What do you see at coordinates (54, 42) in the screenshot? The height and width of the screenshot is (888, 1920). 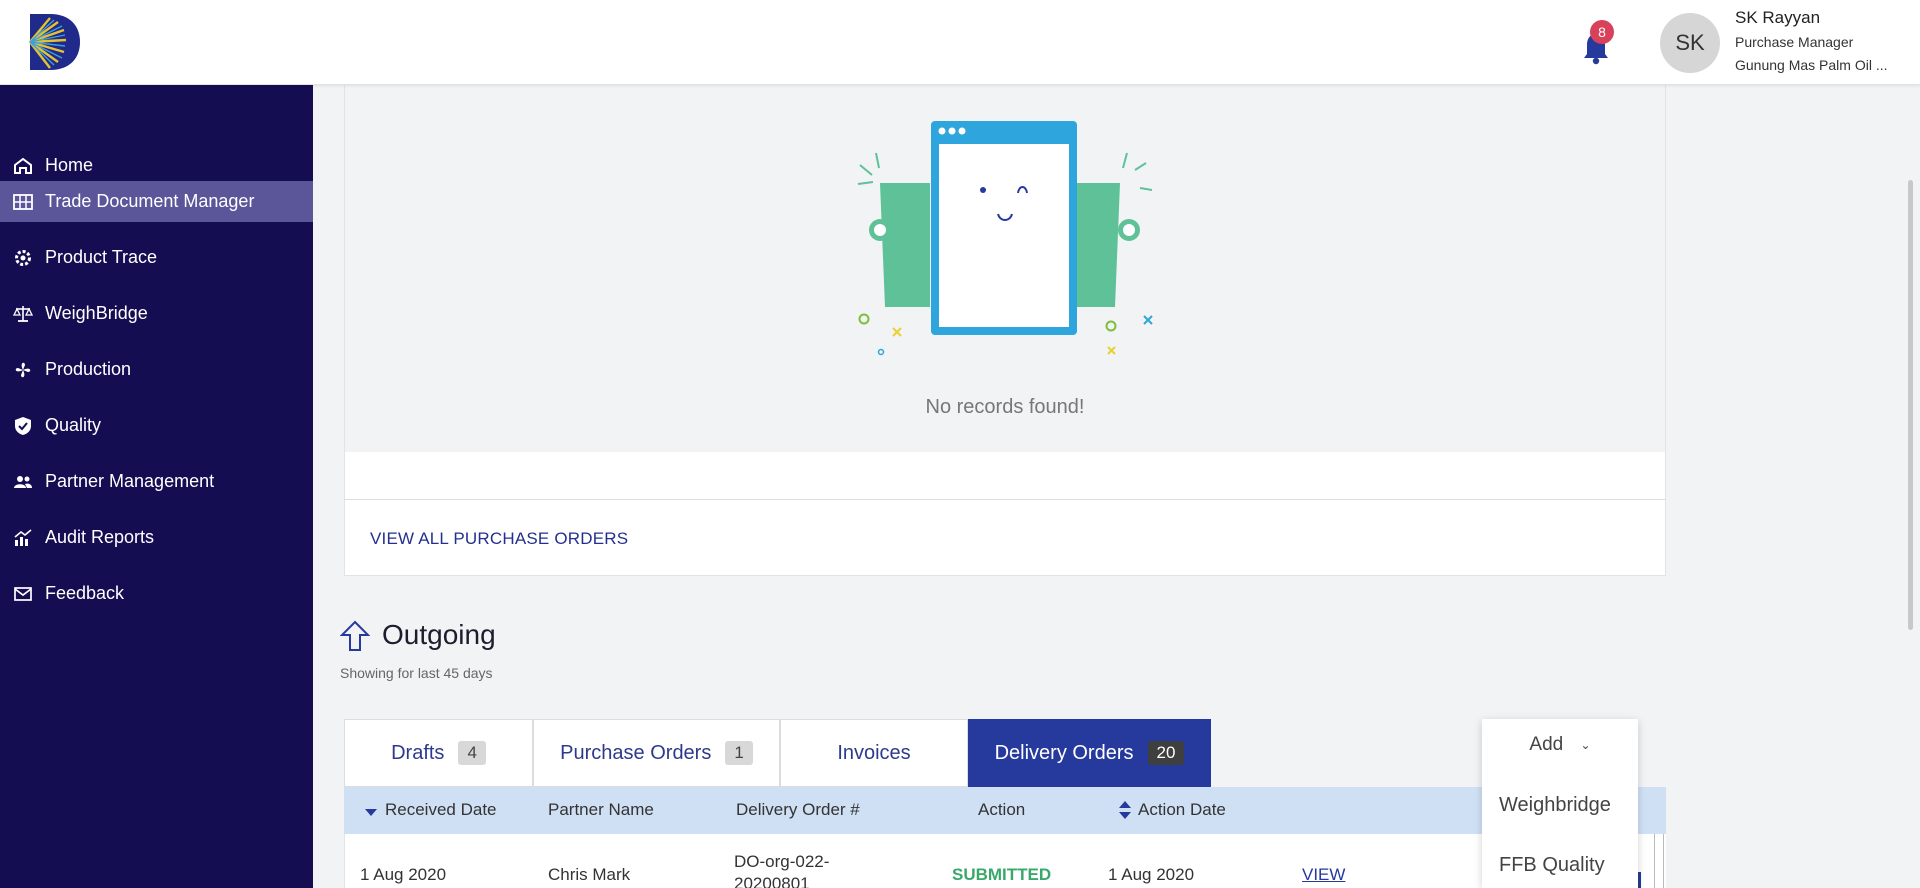 I see `company-logo` at bounding box center [54, 42].